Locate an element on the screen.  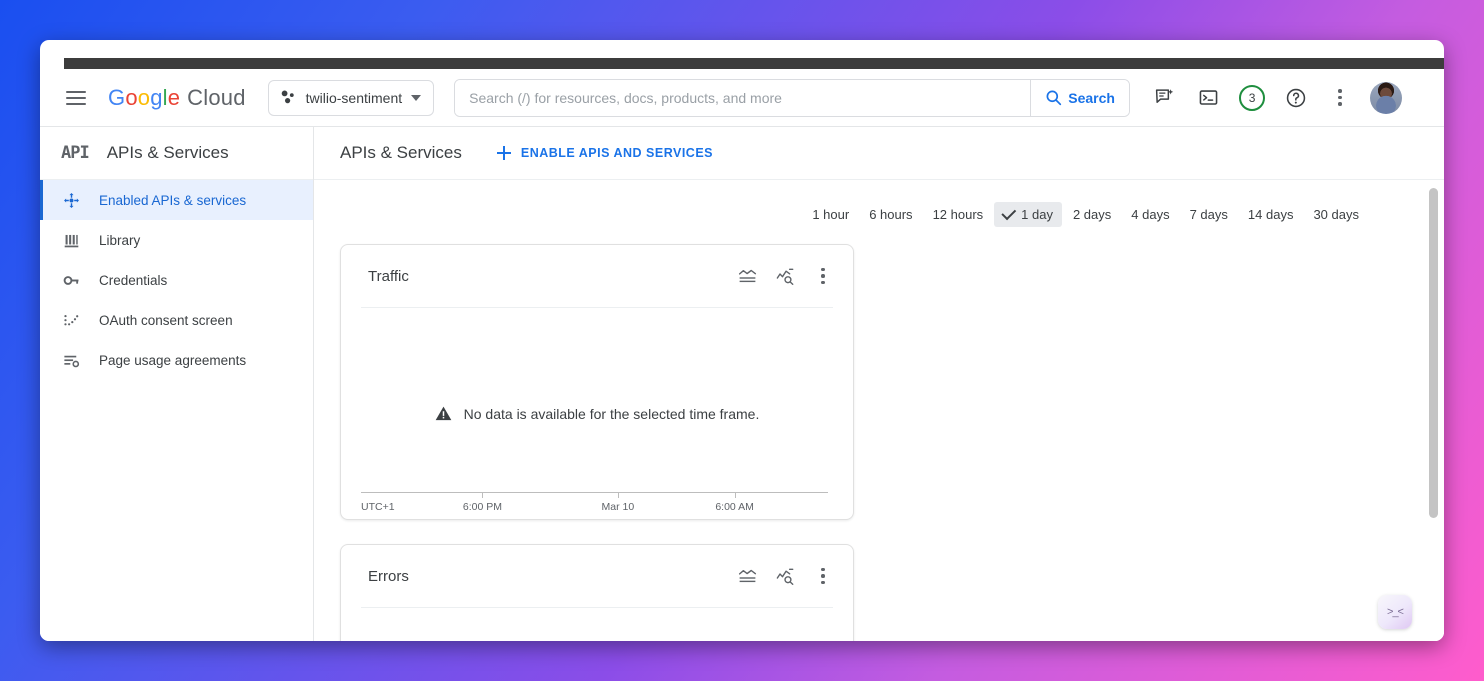
check-icon is located at coordinates (1009, 212).